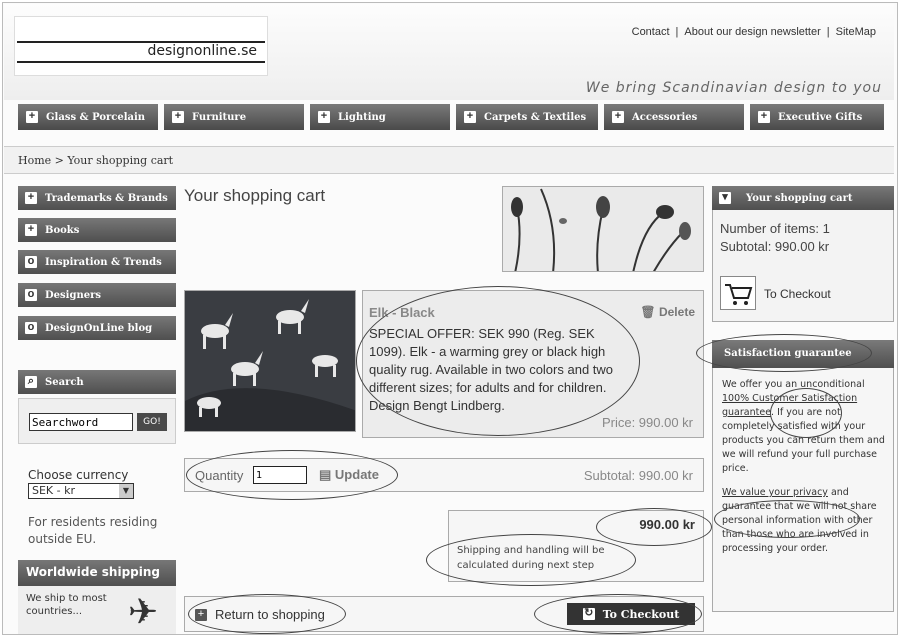 The height and width of the screenshot is (637, 902). What do you see at coordinates (280, 475) in the screenshot?
I see `quantity-input` at bounding box center [280, 475].